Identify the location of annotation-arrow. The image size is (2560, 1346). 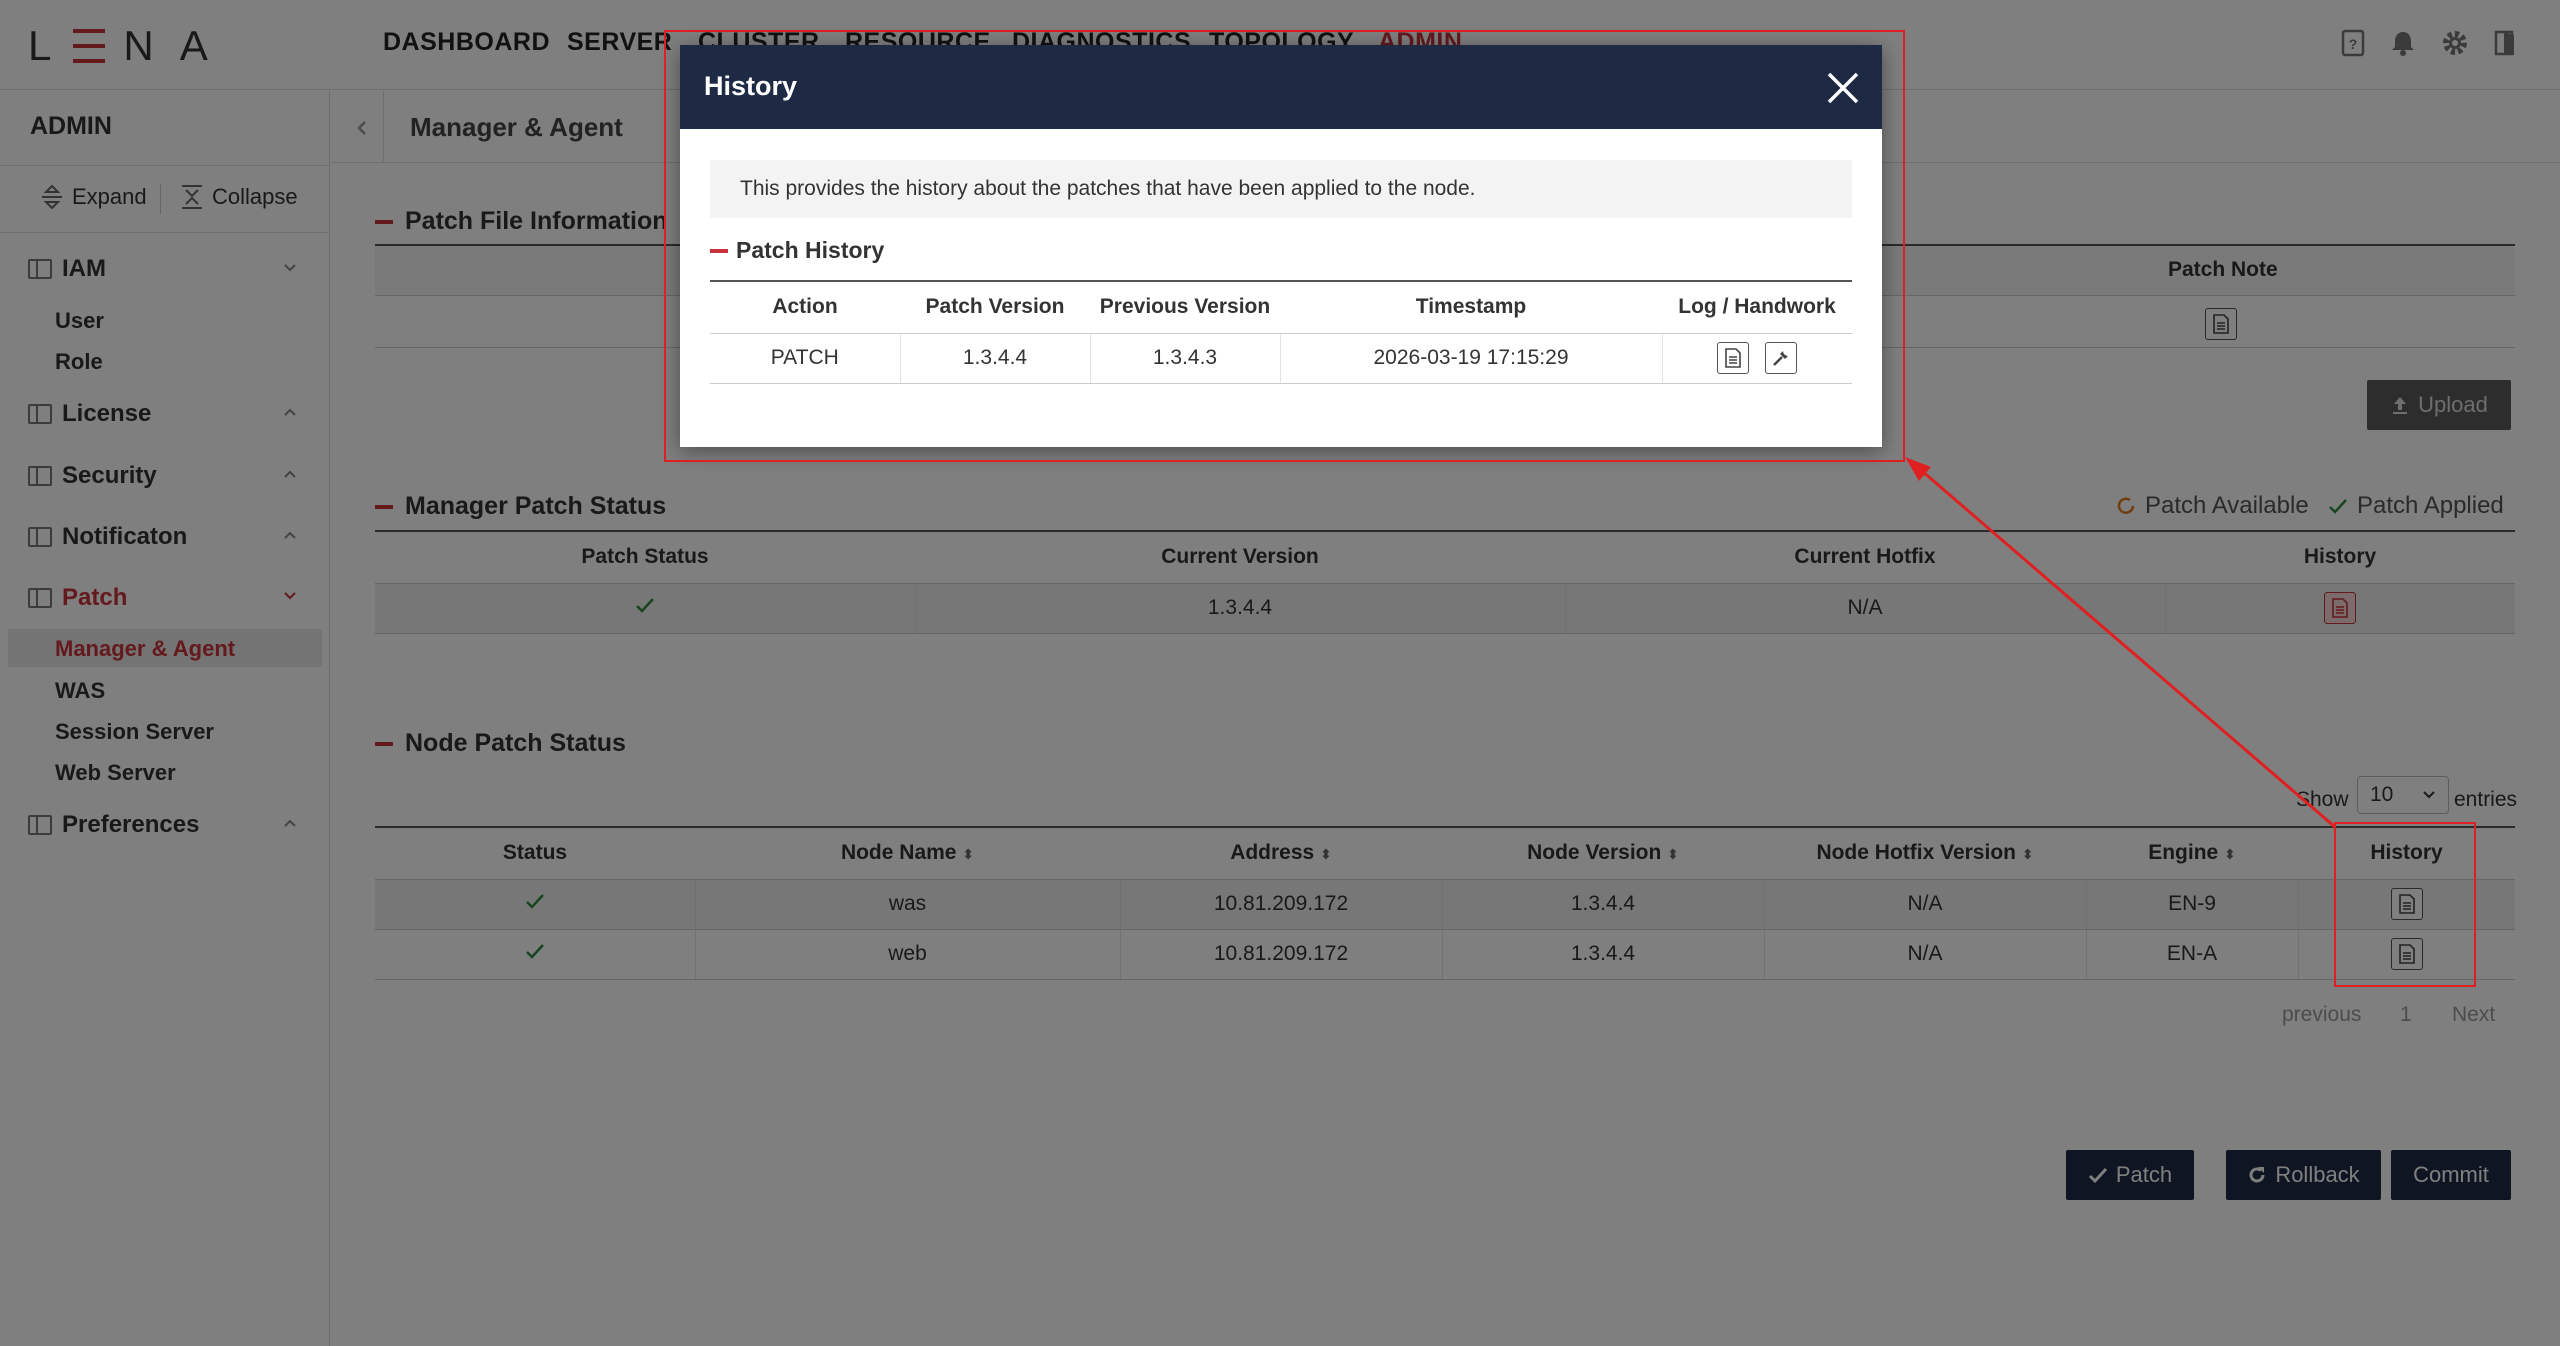
(2120, 643).